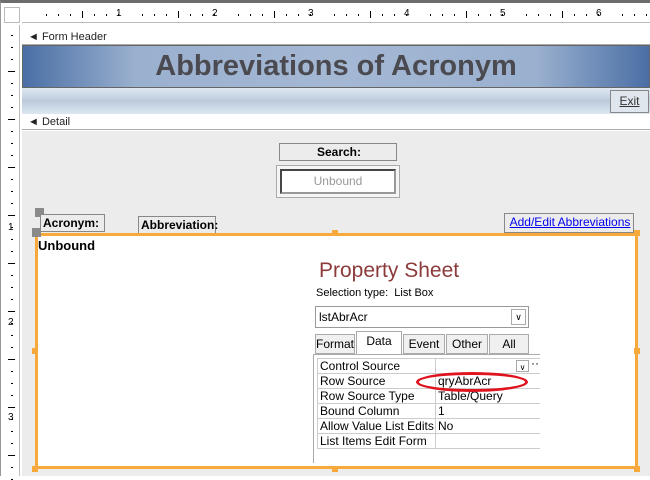  What do you see at coordinates (338, 152) in the screenshot?
I see `search-label: Search:` at bounding box center [338, 152].